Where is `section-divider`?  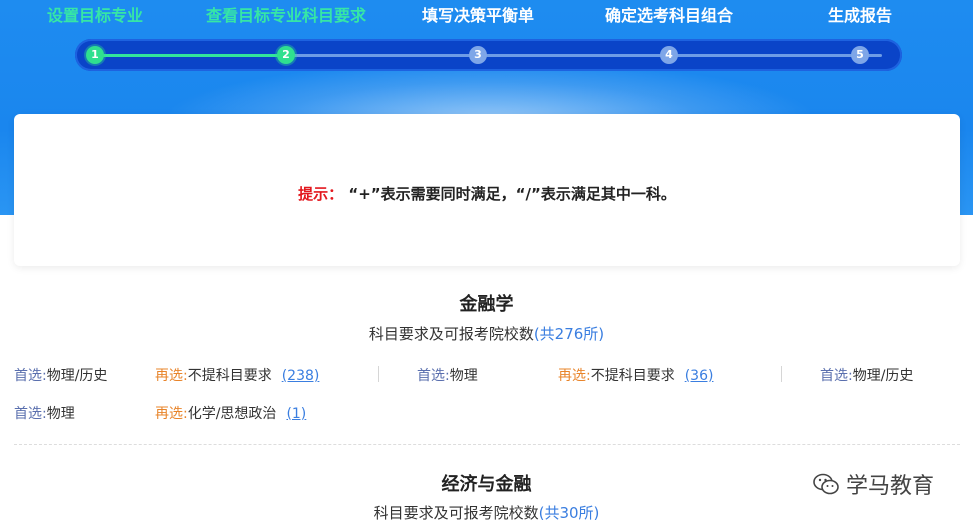
section-divider is located at coordinates (487, 444).